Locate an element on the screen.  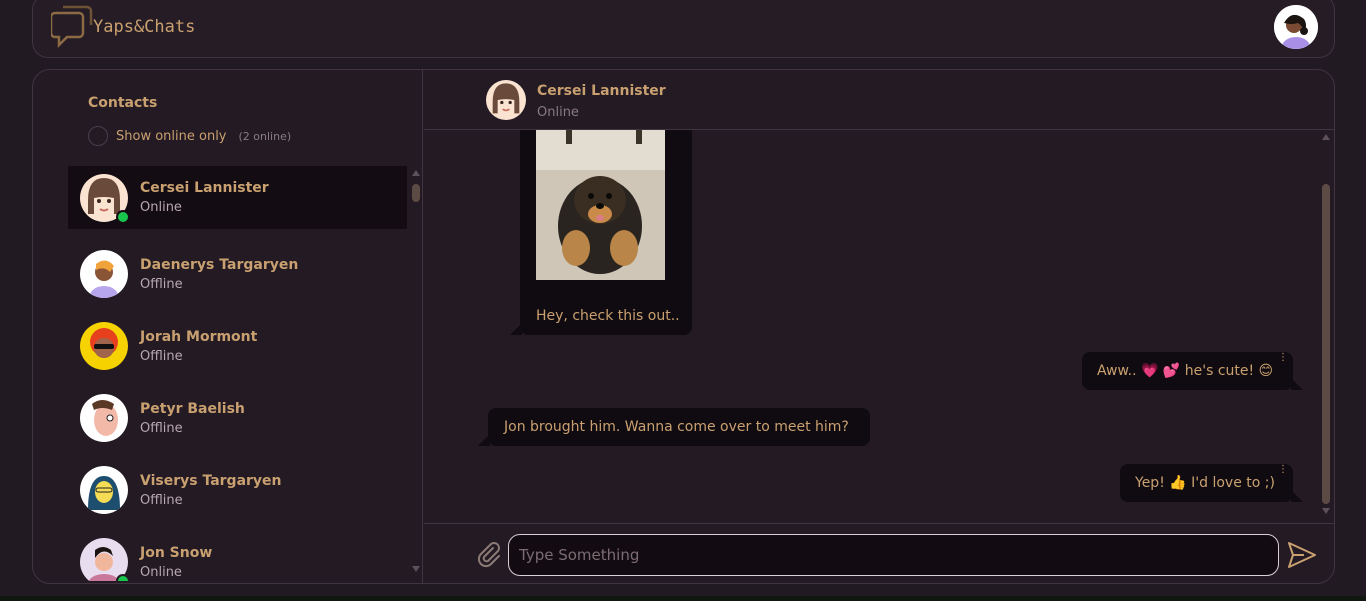
contact-item: Cersei Lannister Online is located at coordinates (237, 197).